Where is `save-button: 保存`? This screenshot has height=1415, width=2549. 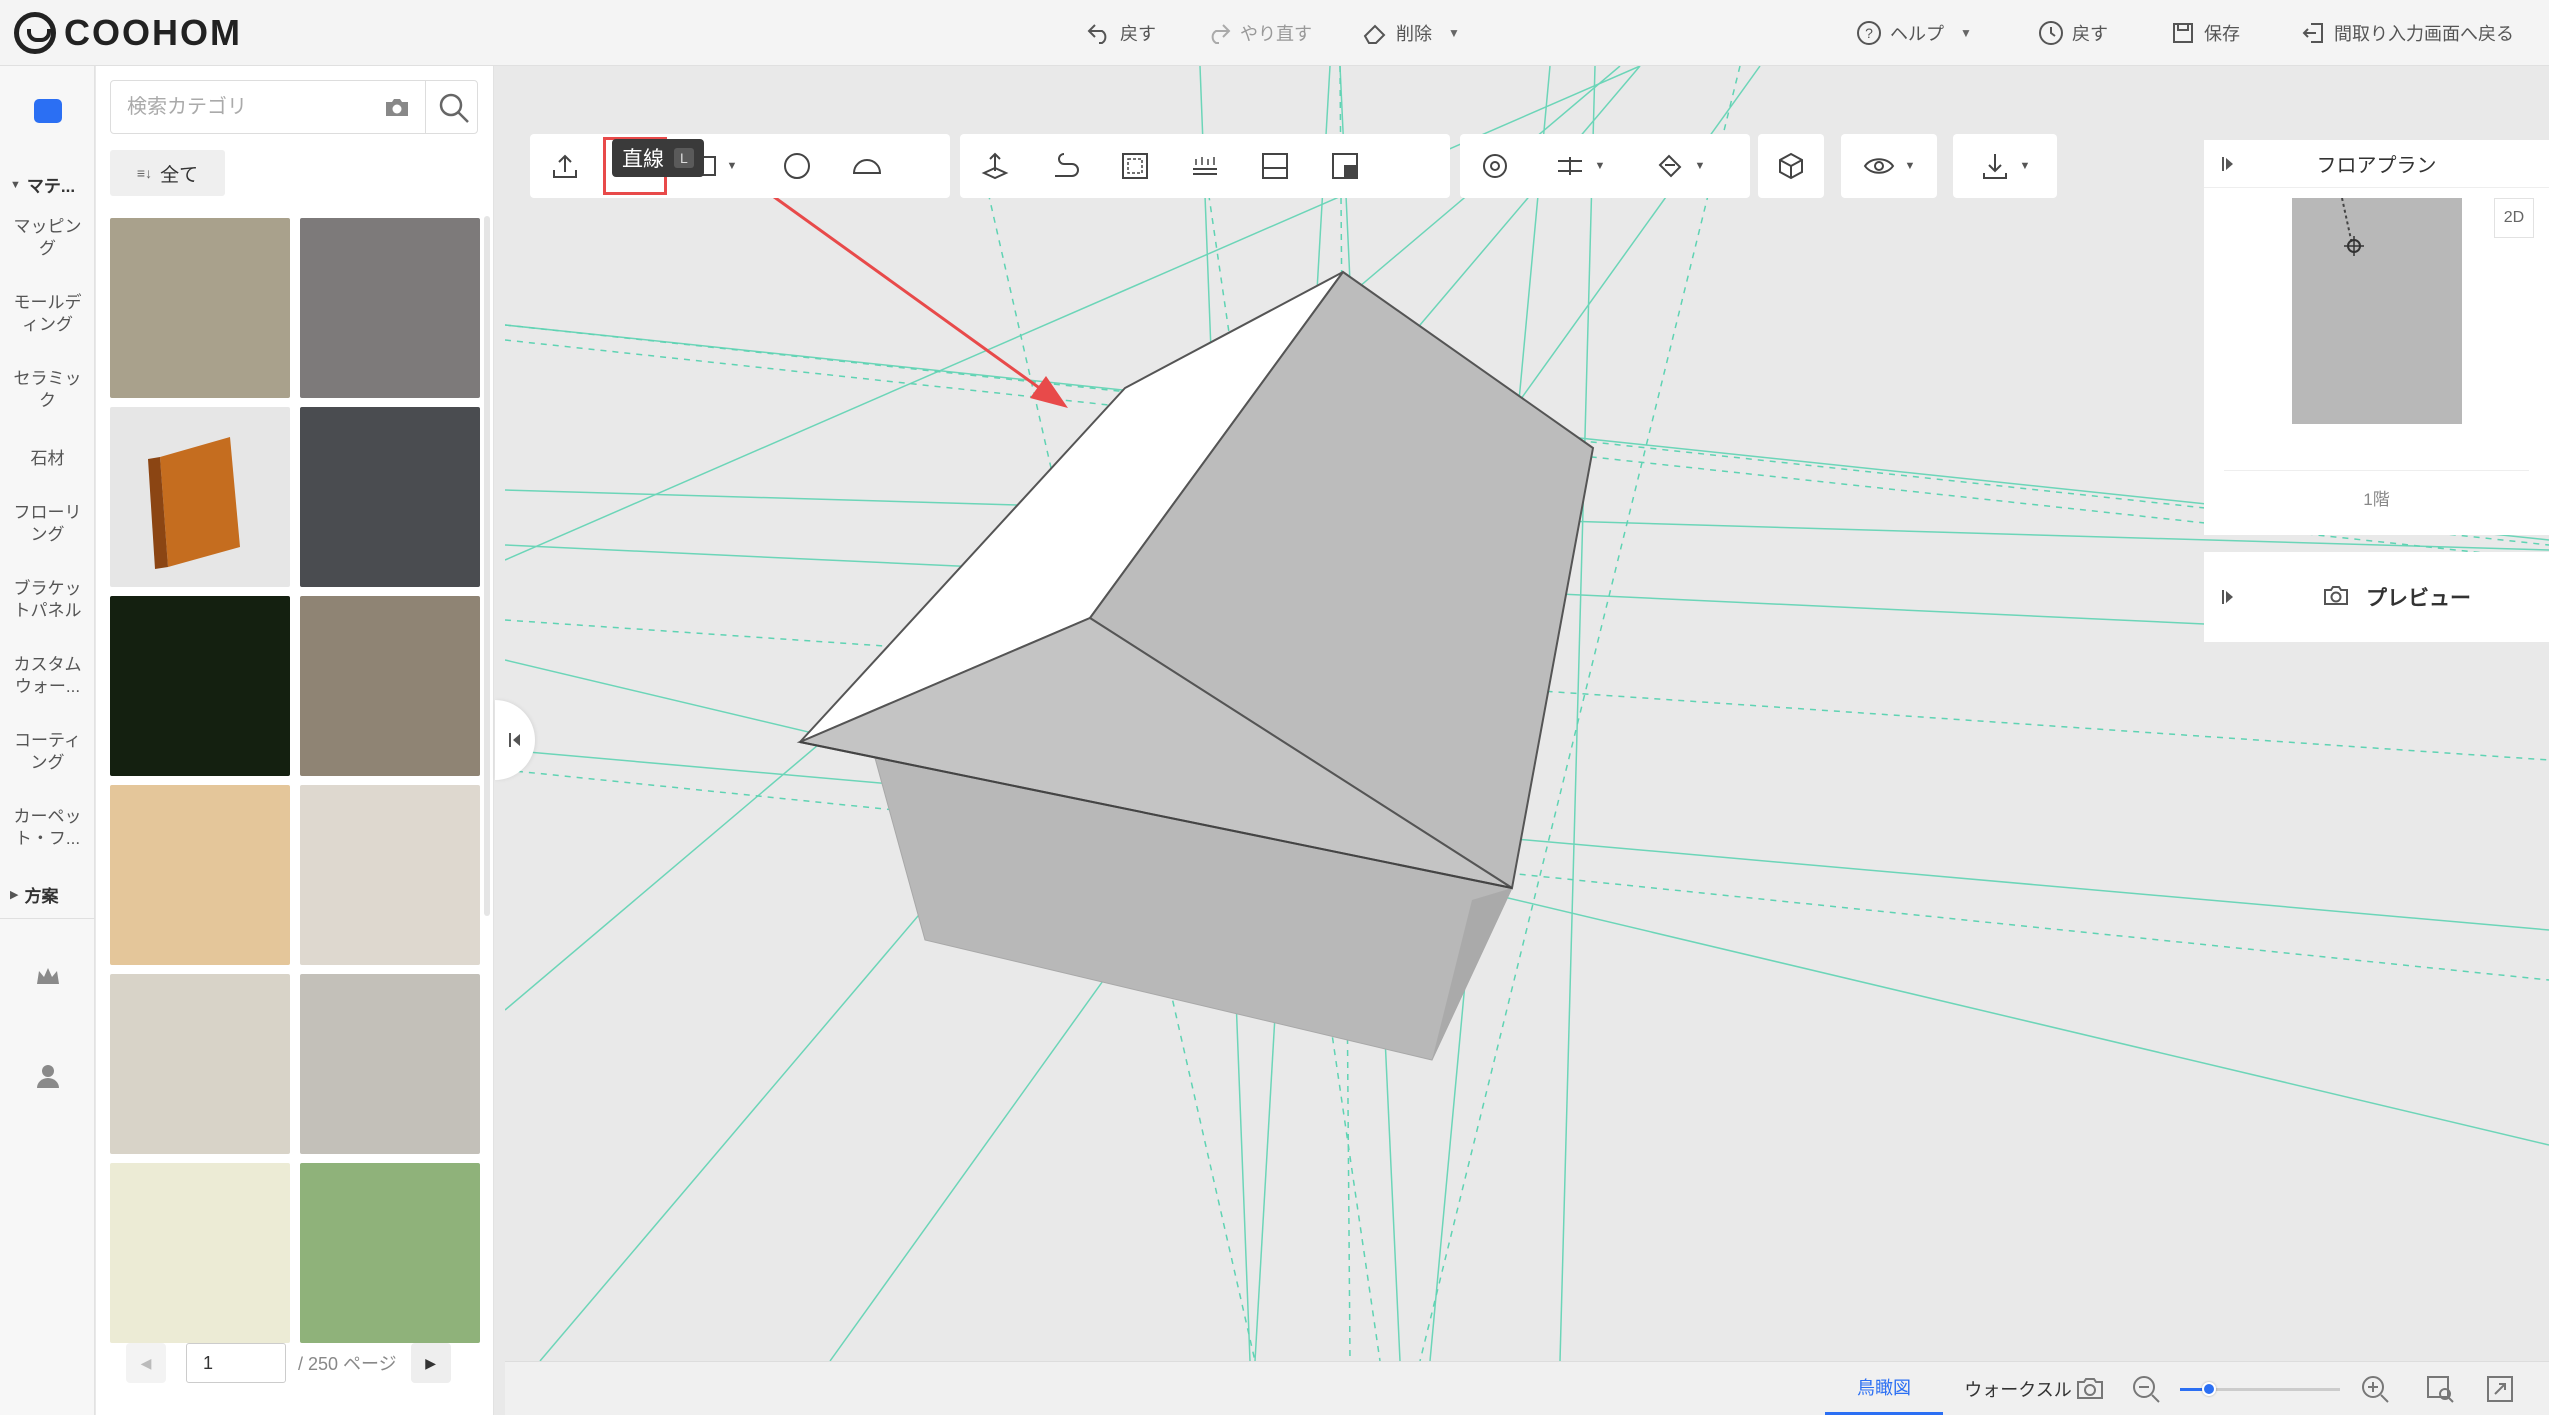
save-button: 保存 is located at coordinates (2205, 33).